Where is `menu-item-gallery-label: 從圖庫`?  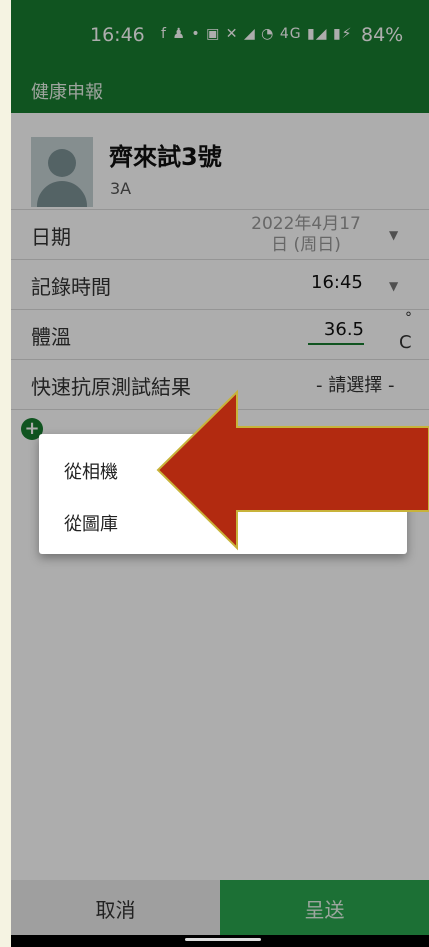
menu-item-gallery-label: 從圖庫 is located at coordinates (91, 524).